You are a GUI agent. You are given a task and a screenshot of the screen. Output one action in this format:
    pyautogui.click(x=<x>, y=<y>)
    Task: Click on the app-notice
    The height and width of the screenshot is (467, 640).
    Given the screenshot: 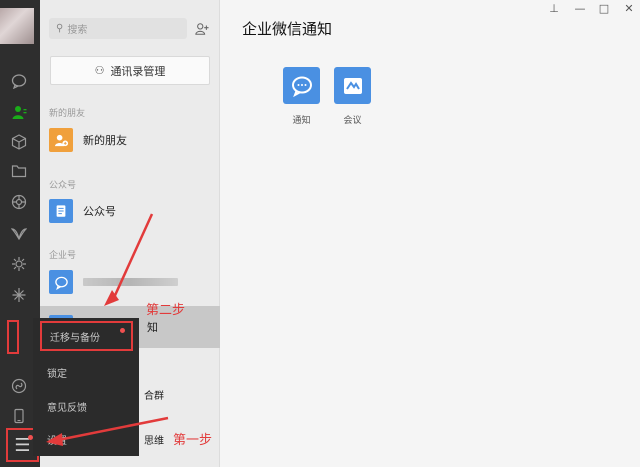 What is the action you would take?
    pyautogui.click(x=301, y=85)
    